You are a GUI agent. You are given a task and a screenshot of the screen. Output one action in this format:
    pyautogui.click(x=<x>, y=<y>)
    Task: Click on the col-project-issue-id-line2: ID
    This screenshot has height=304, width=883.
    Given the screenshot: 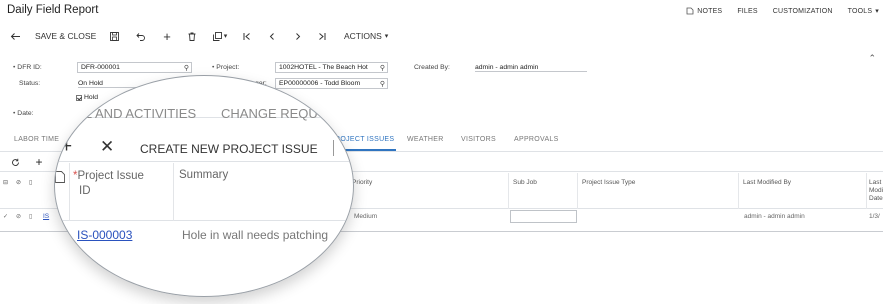 What is the action you would take?
    pyautogui.click(x=85, y=191)
    